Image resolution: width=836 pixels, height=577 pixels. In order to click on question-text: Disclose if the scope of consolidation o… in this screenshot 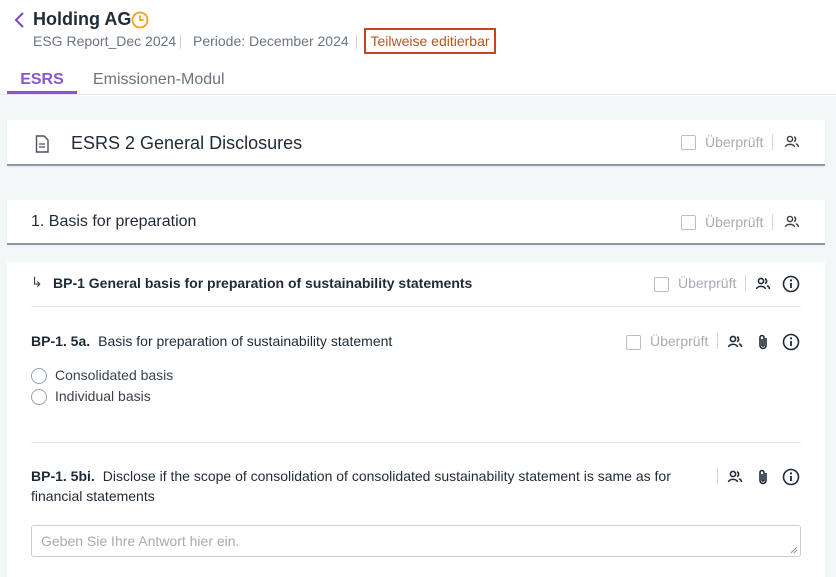, I will do `click(351, 486)`.